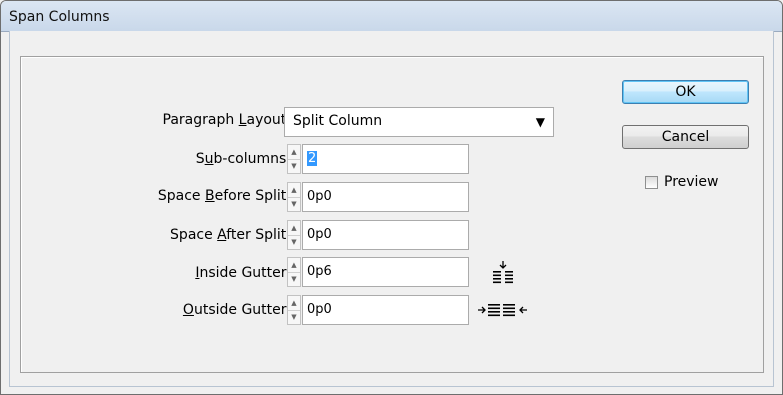 This screenshot has height=395, width=783. What do you see at coordinates (503, 272) in the screenshot?
I see `inside-gutter-icon` at bounding box center [503, 272].